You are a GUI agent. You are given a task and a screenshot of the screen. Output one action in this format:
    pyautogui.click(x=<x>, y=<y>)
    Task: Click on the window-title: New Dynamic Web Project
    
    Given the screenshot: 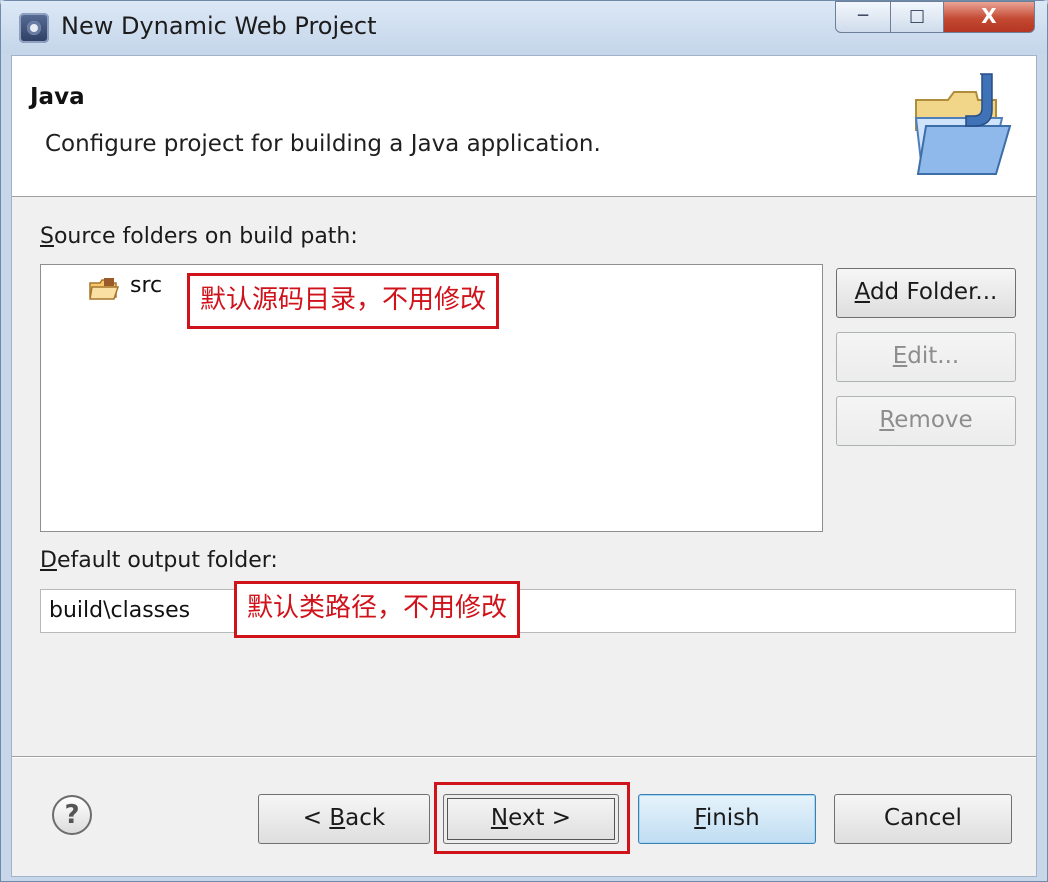 What is the action you would take?
    pyautogui.click(x=219, y=26)
    